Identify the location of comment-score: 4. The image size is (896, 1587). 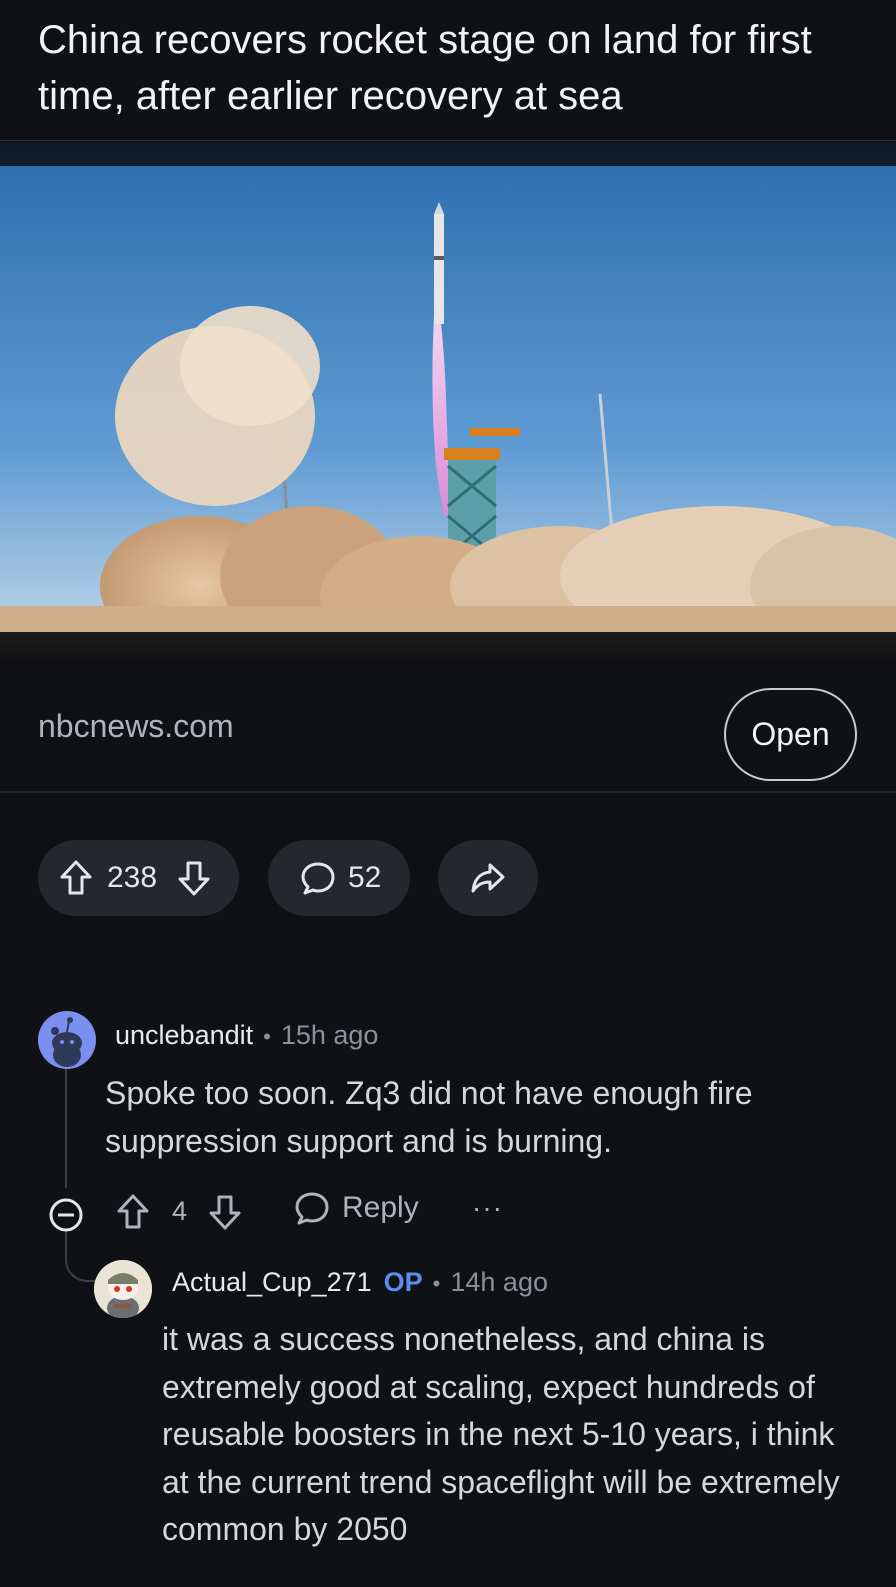
(180, 1211).